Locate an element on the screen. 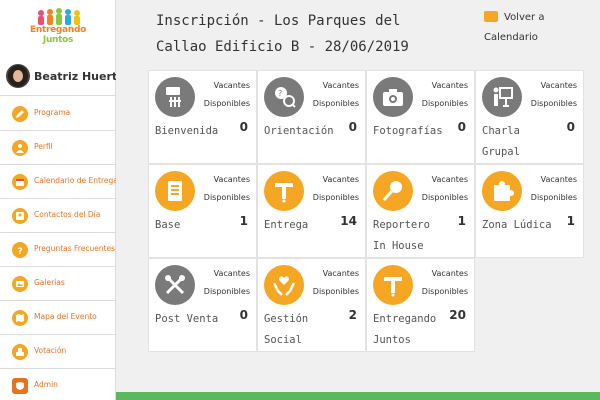 This screenshot has height=400, width=600. app-logo: Entregando Juntos is located at coordinates (58, 30).